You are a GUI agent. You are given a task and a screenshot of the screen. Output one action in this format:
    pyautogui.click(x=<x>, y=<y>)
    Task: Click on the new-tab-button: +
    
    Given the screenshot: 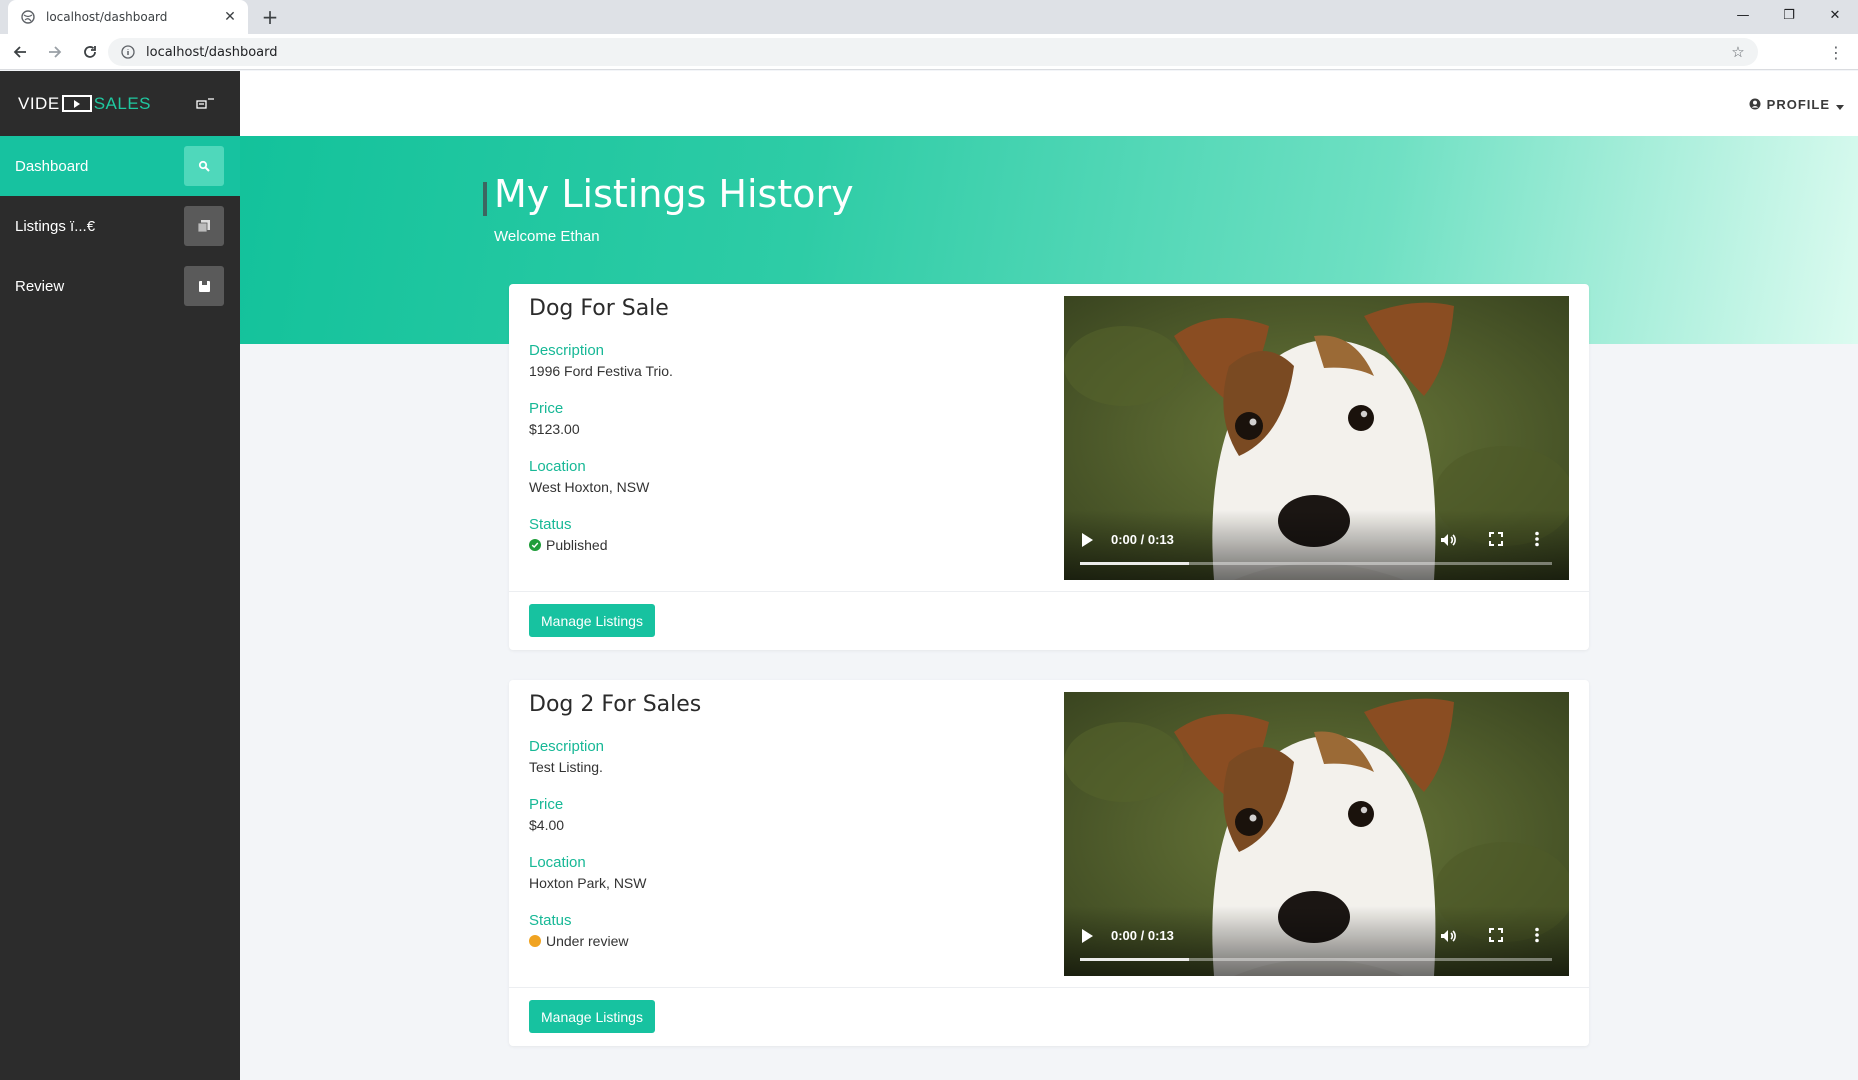 What is the action you would take?
    pyautogui.click(x=270, y=17)
    